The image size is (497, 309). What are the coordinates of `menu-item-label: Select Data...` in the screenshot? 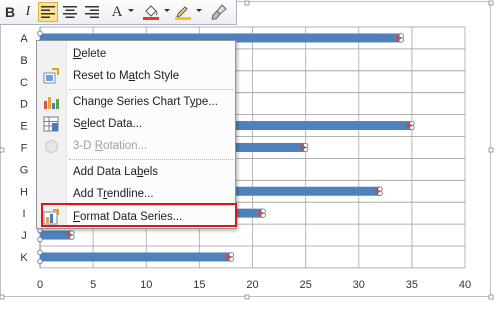 It's located at (108, 124).